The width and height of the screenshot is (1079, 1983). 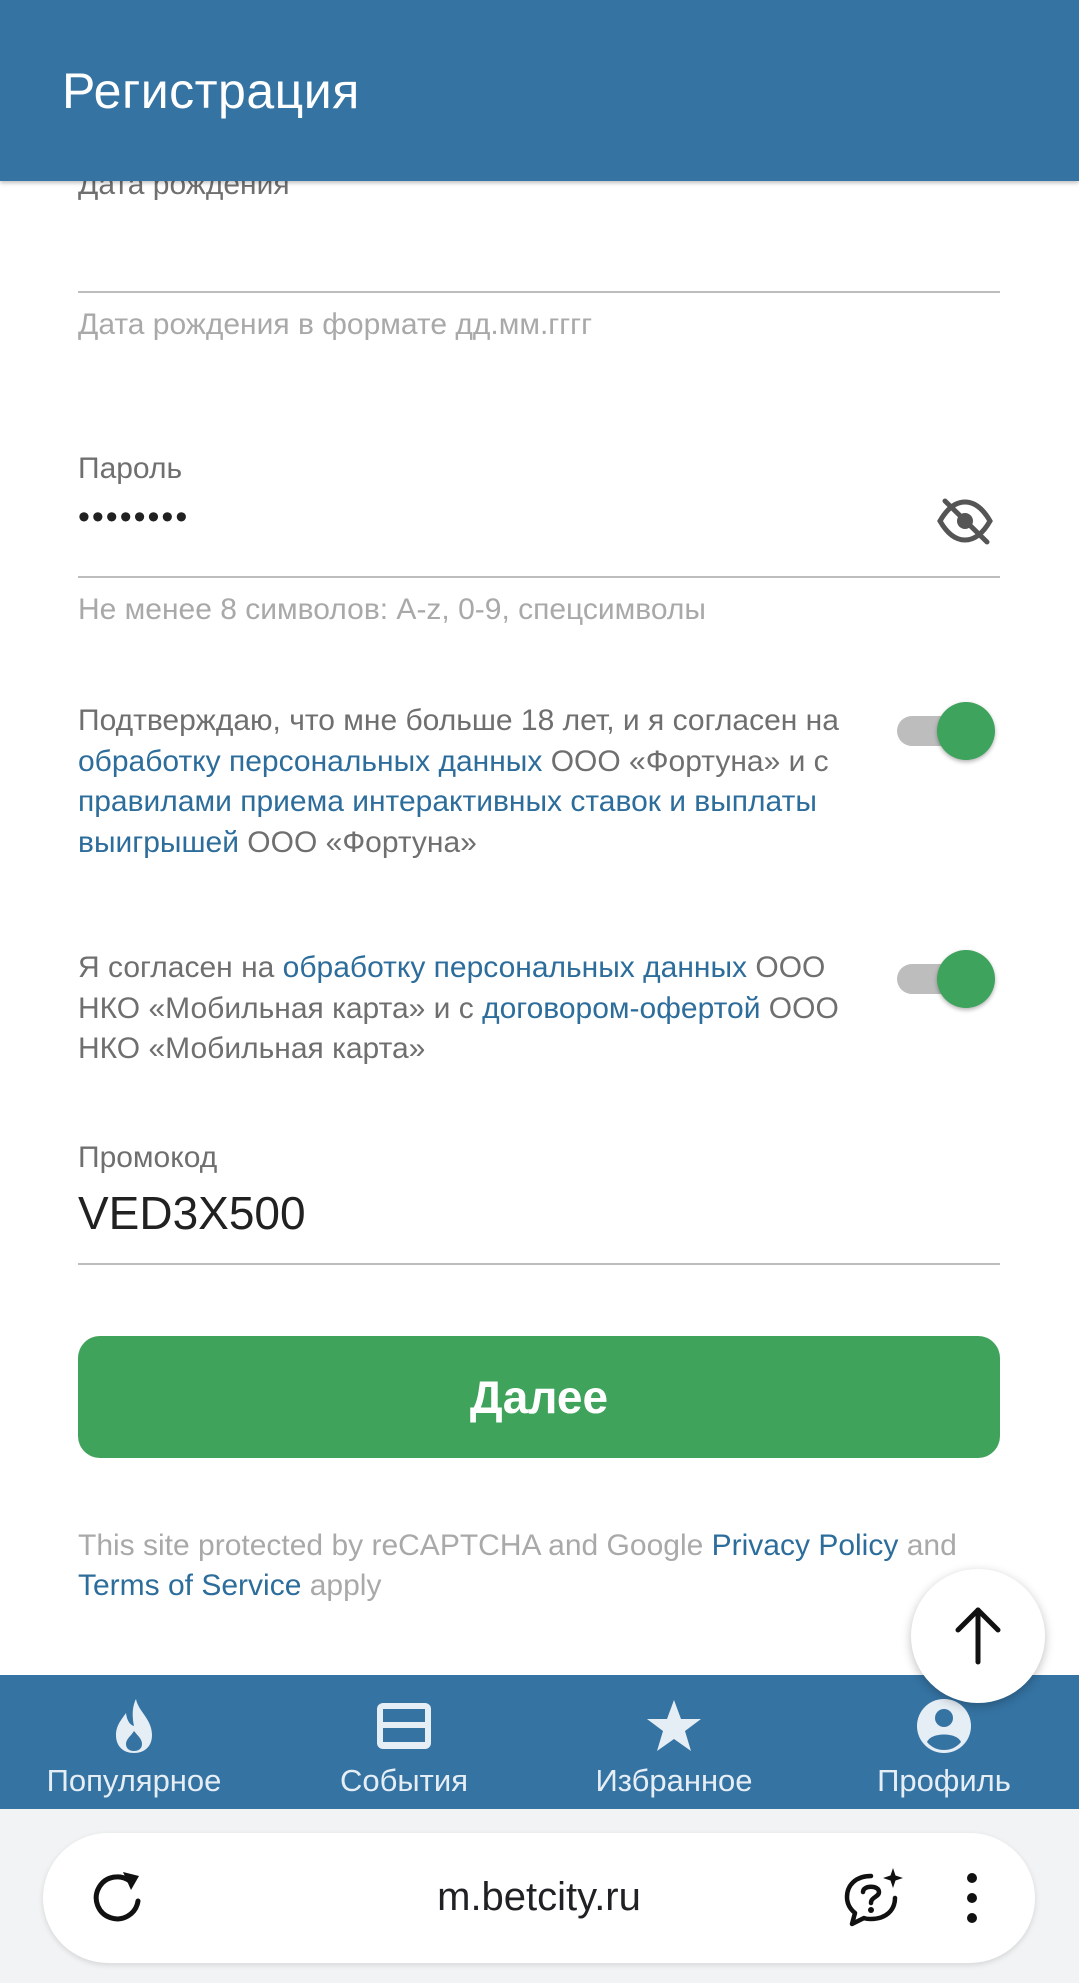 I want to click on bottom-navigation: Популярное События Избранное Профиль, so click(x=539, y=1742).